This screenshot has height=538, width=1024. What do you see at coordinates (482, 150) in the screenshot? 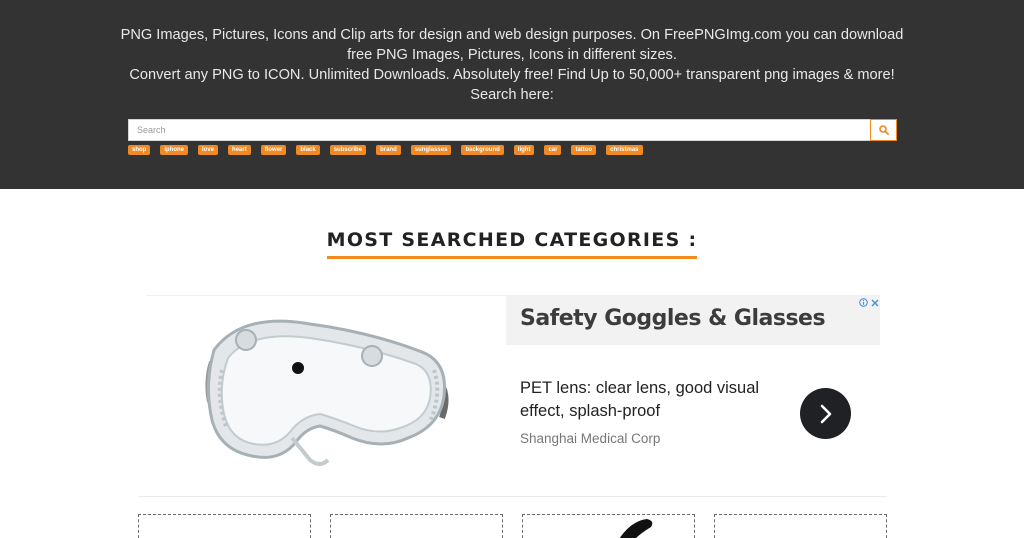
I see `tag-background: background` at bounding box center [482, 150].